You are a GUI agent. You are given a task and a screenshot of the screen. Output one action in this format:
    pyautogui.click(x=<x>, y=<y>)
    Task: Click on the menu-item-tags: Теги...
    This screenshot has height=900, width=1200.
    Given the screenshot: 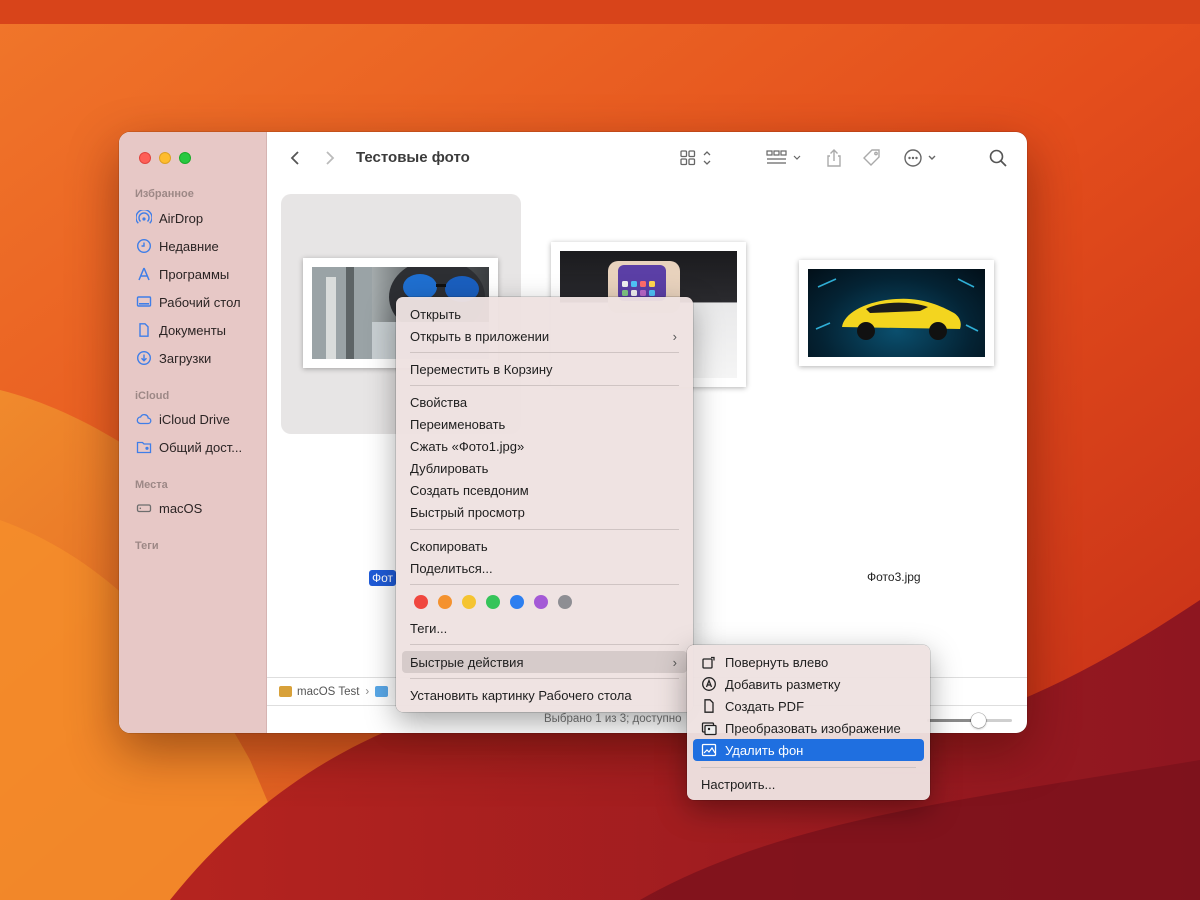 What is the action you would take?
    pyautogui.click(x=544, y=628)
    